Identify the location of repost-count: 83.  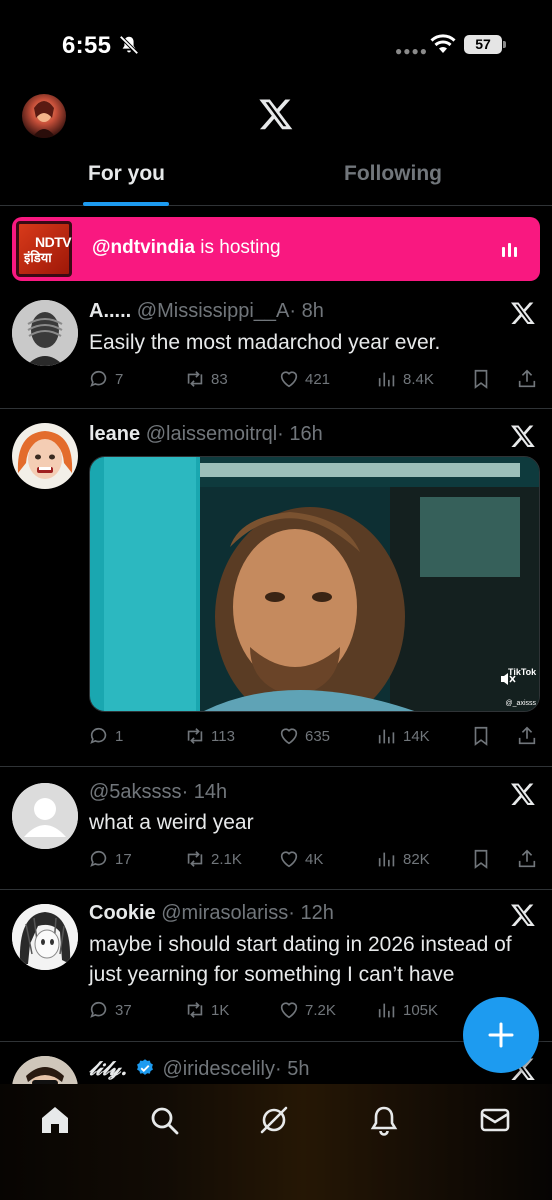
(219, 379).